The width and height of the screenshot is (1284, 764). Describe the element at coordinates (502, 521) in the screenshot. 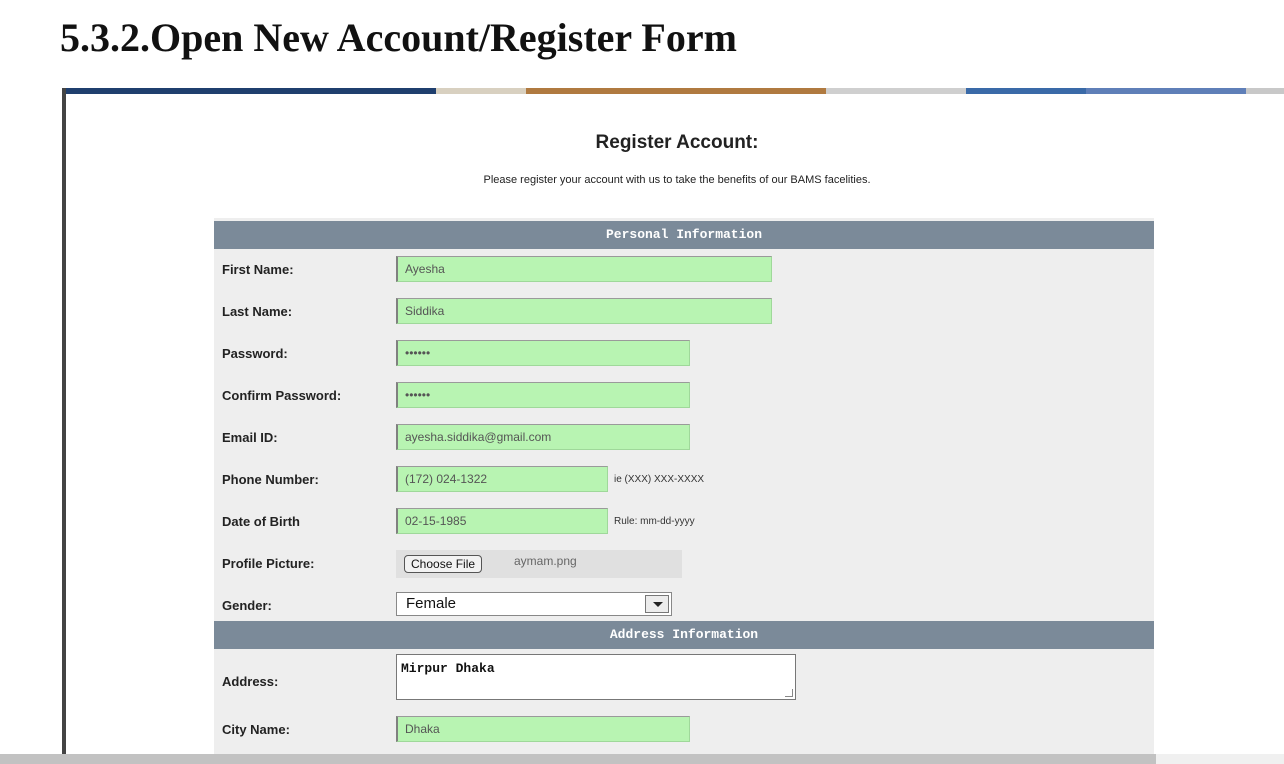

I see `dob-input: 02-15-1985` at that location.